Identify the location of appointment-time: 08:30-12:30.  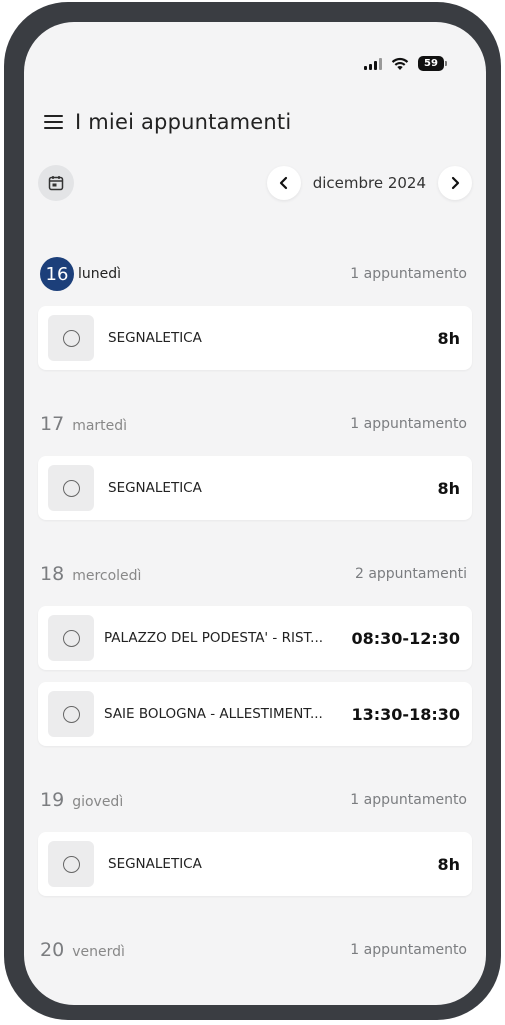
(406, 638).